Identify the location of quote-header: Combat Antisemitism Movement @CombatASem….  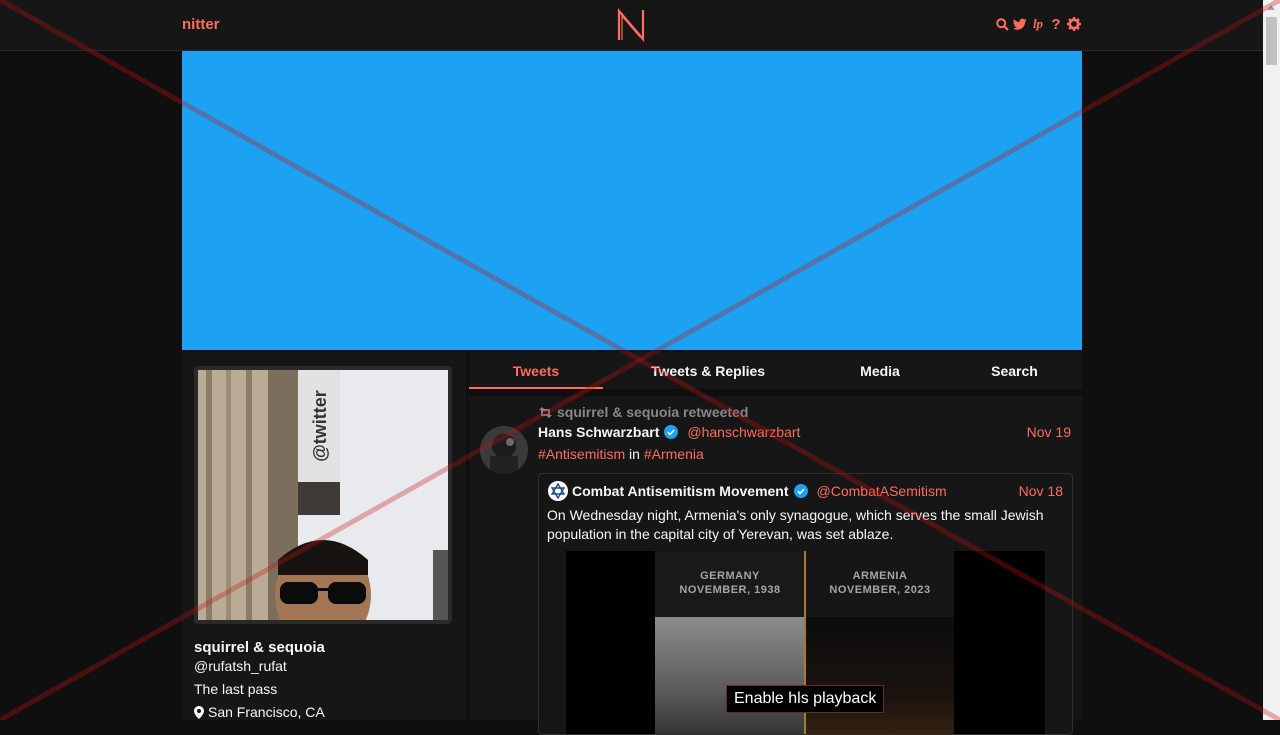
(759, 491).